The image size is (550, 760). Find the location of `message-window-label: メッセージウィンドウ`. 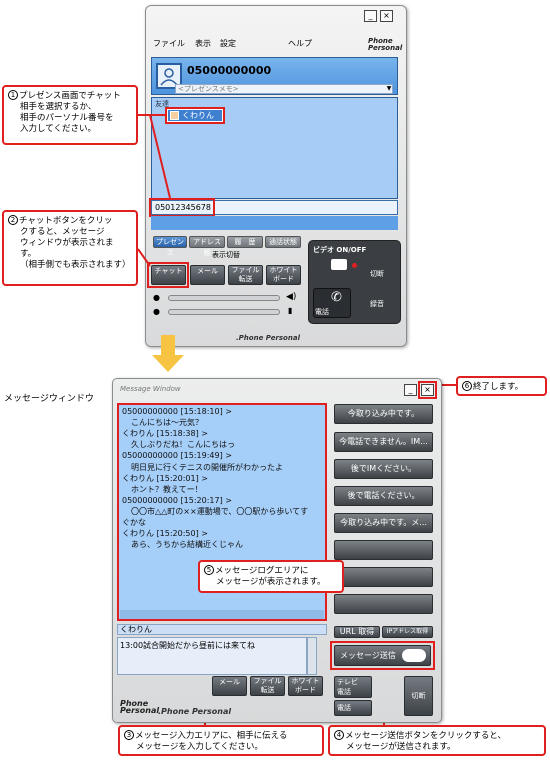

message-window-label: メッセージウィンドウ is located at coordinates (49, 399).